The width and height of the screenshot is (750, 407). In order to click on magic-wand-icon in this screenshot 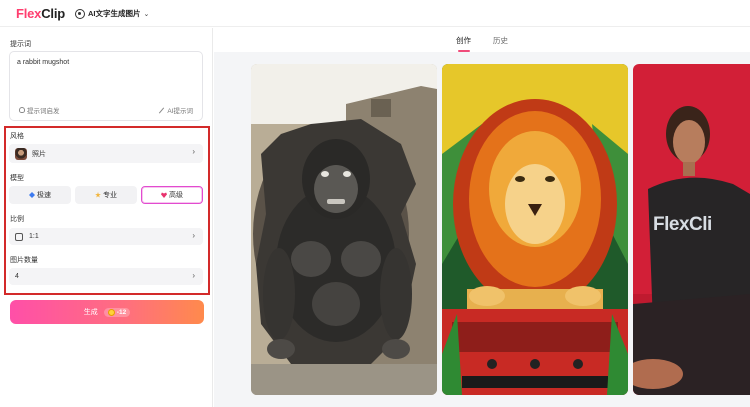, I will do `click(161, 110)`.